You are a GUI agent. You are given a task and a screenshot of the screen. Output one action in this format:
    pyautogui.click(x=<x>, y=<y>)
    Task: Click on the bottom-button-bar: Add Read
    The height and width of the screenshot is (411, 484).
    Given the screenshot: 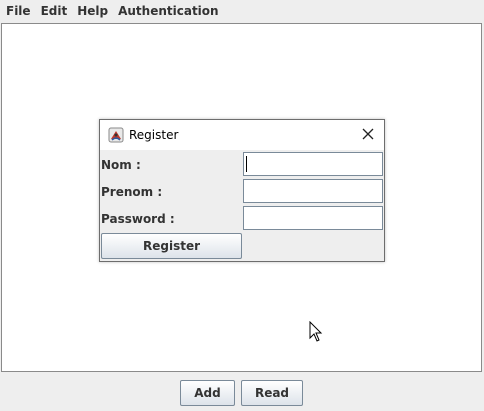 What is the action you would take?
    pyautogui.click(x=242, y=392)
    